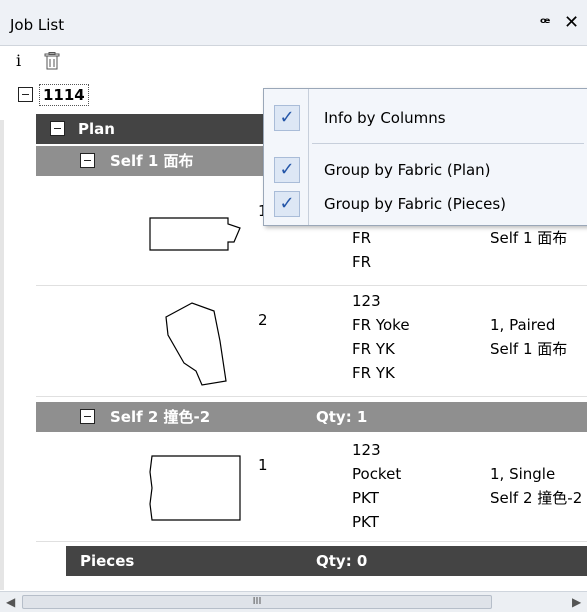  What do you see at coordinates (536, 498) in the screenshot?
I see `piece-fabric: Self 2 撞色-2` at bounding box center [536, 498].